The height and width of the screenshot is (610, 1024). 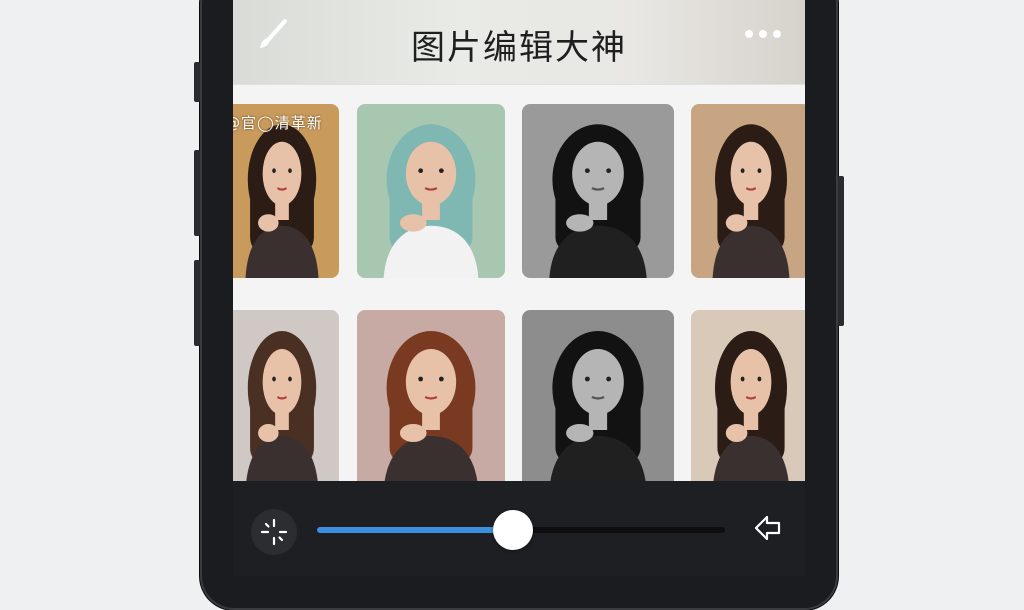 I want to click on edit-toolbar, so click(x=519, y=528).